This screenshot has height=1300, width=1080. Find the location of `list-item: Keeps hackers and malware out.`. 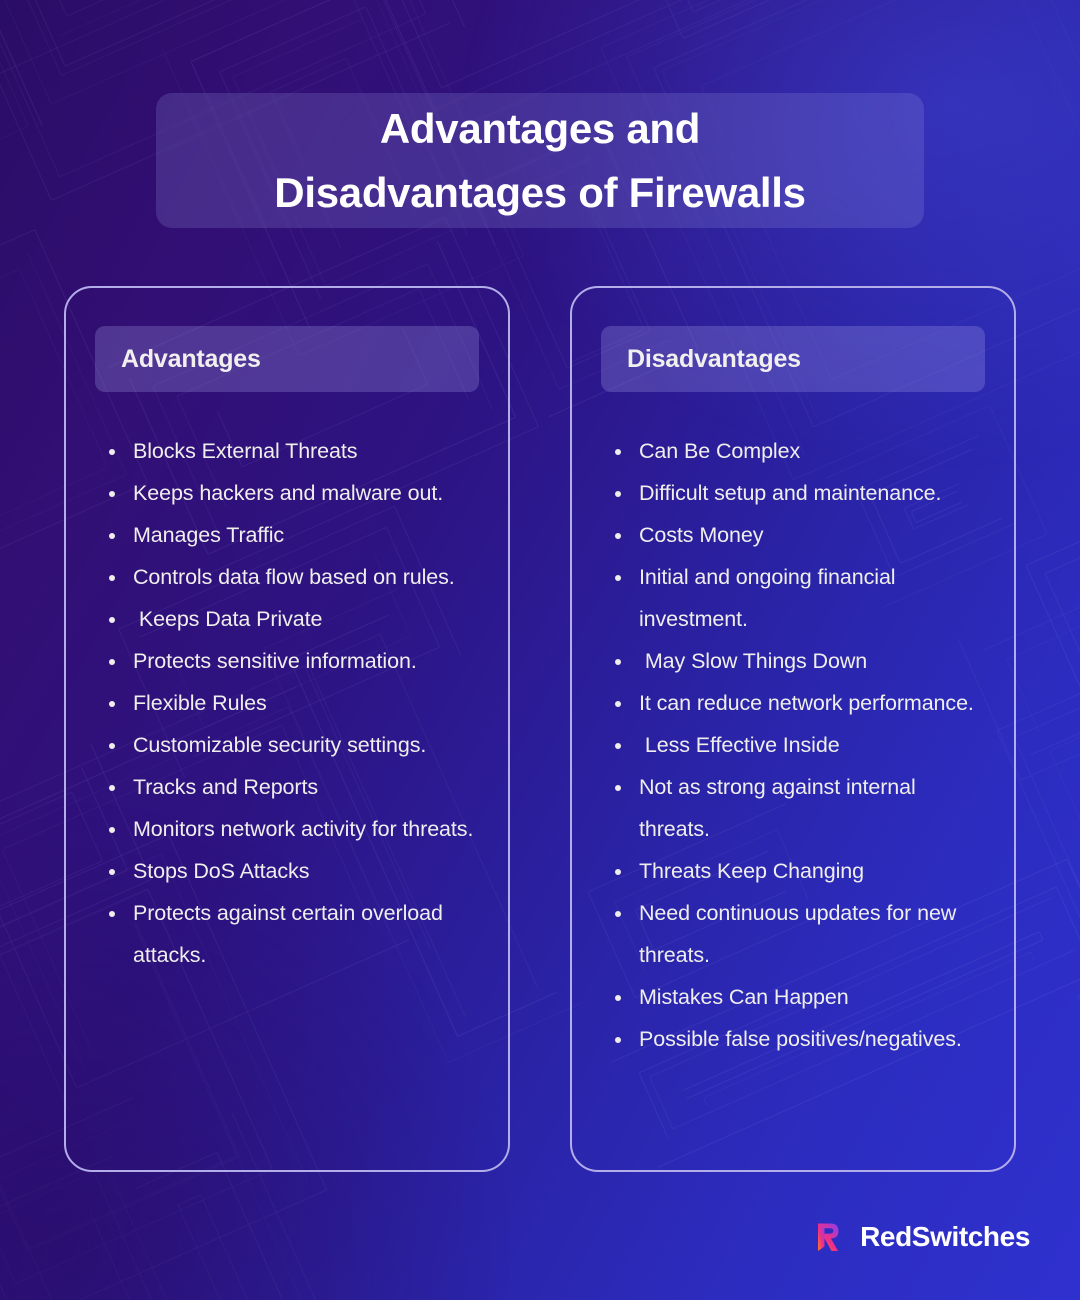

list-item: Keeps hackers and malware out. is located at coordinates (293, 493).